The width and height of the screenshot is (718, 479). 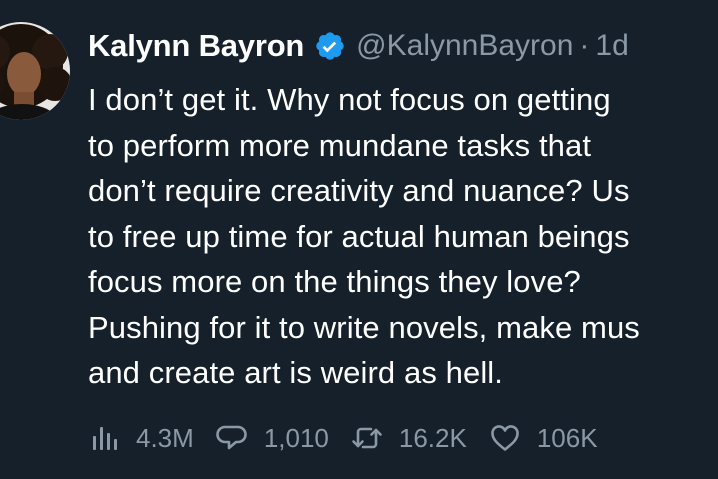 I want to click on author-name: Kalynn Bayron, so click(x=196, y=46).